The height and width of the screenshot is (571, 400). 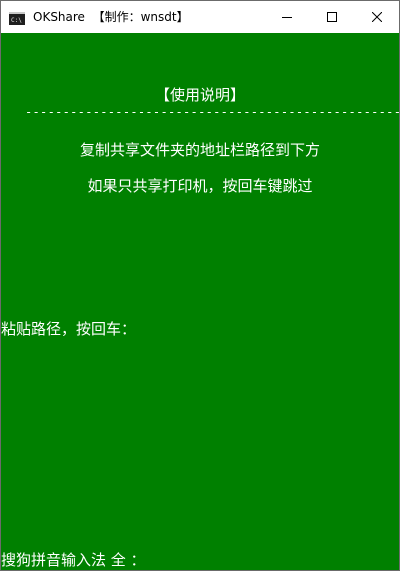 I want to click on text-cursor, so click(x=136, y=330).